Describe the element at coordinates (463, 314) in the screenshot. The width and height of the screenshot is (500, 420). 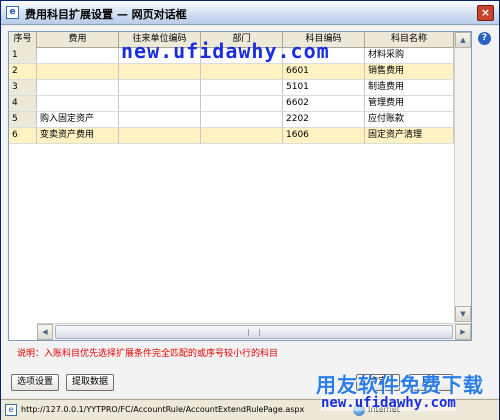
I see `scroll-down-icon: ▼` at that location.